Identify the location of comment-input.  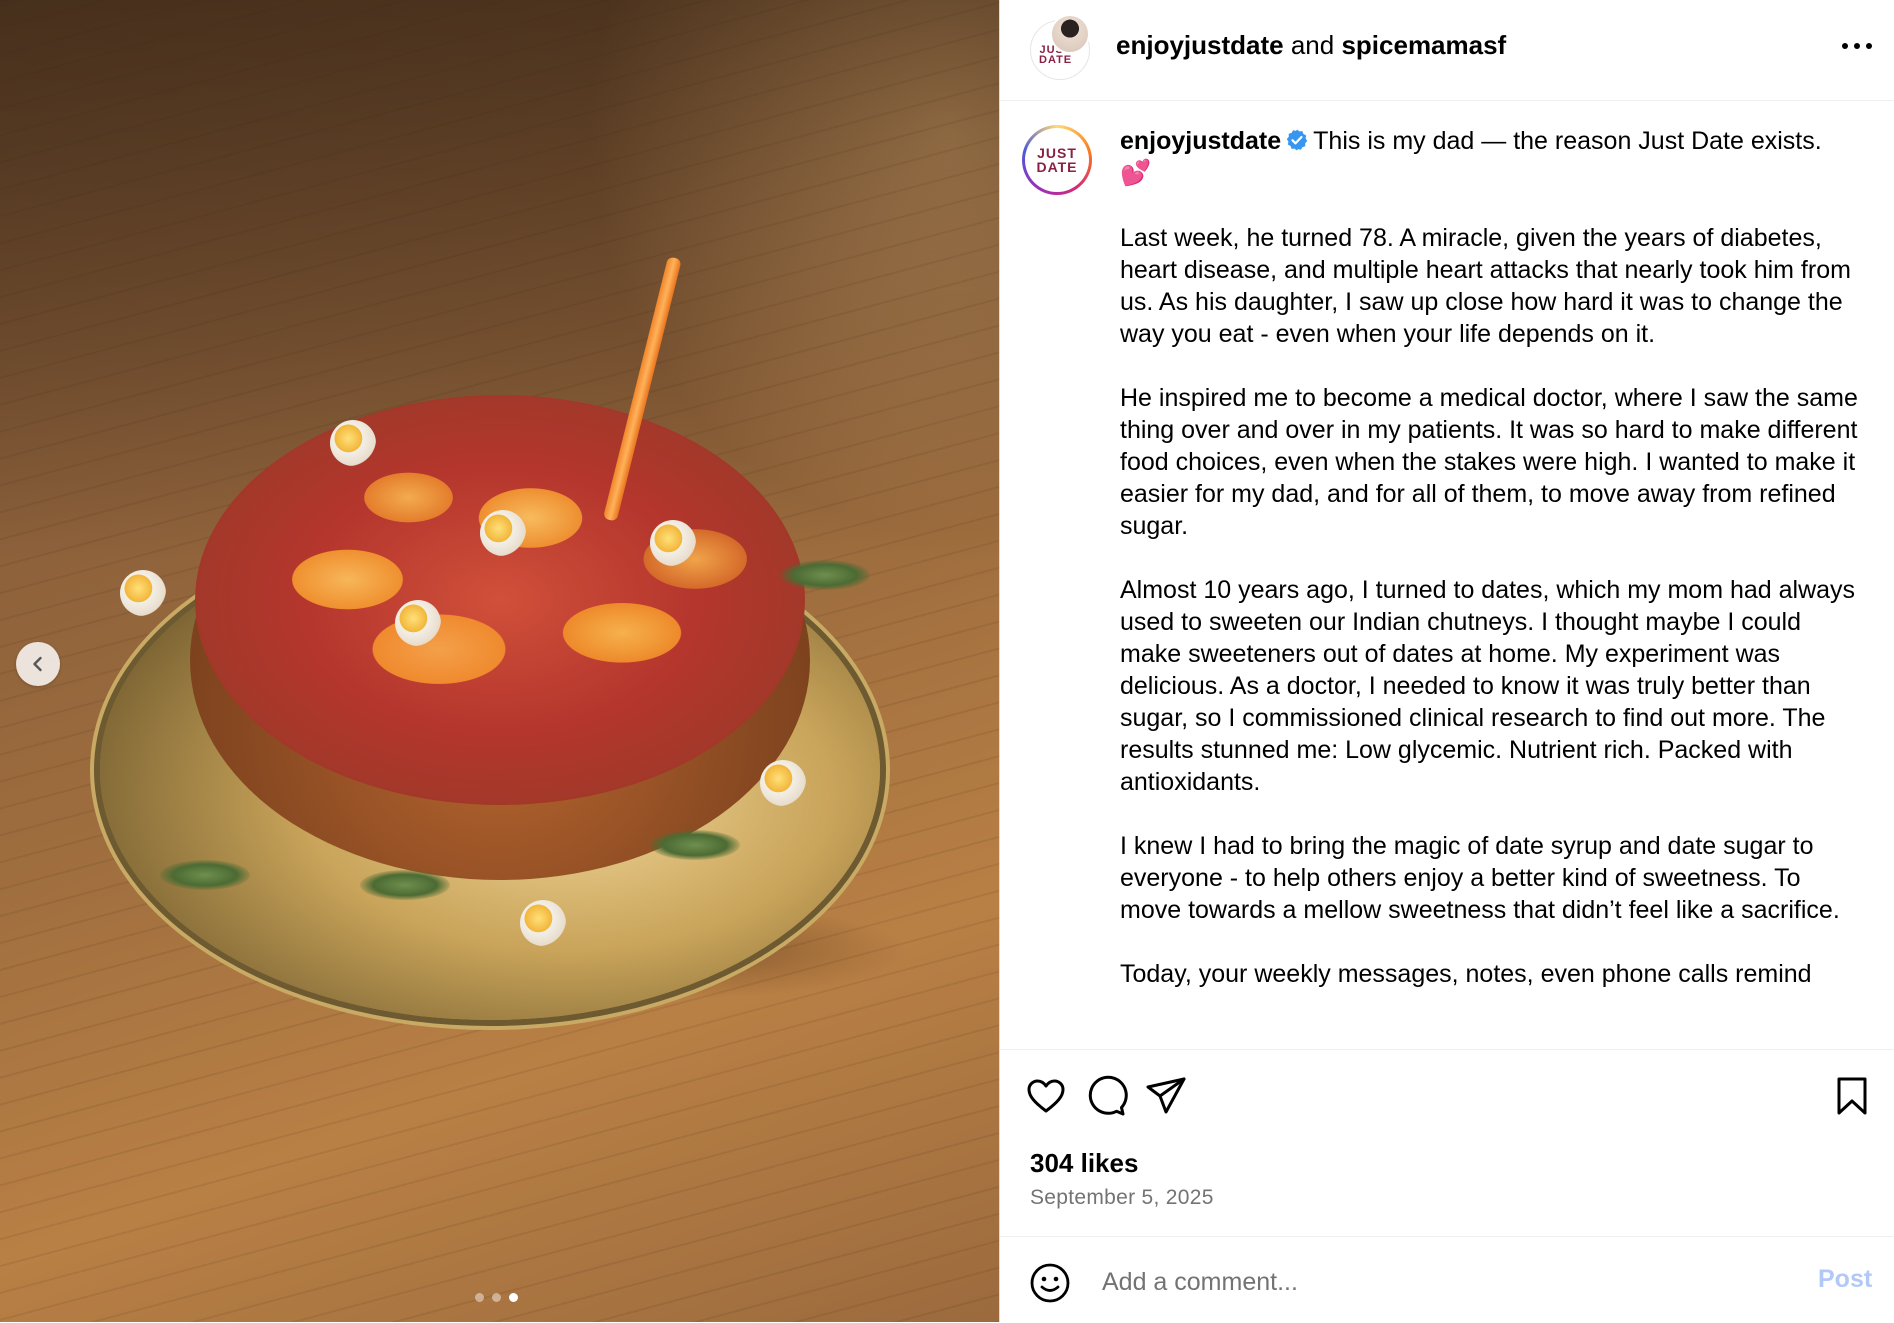
(1432, 1282).